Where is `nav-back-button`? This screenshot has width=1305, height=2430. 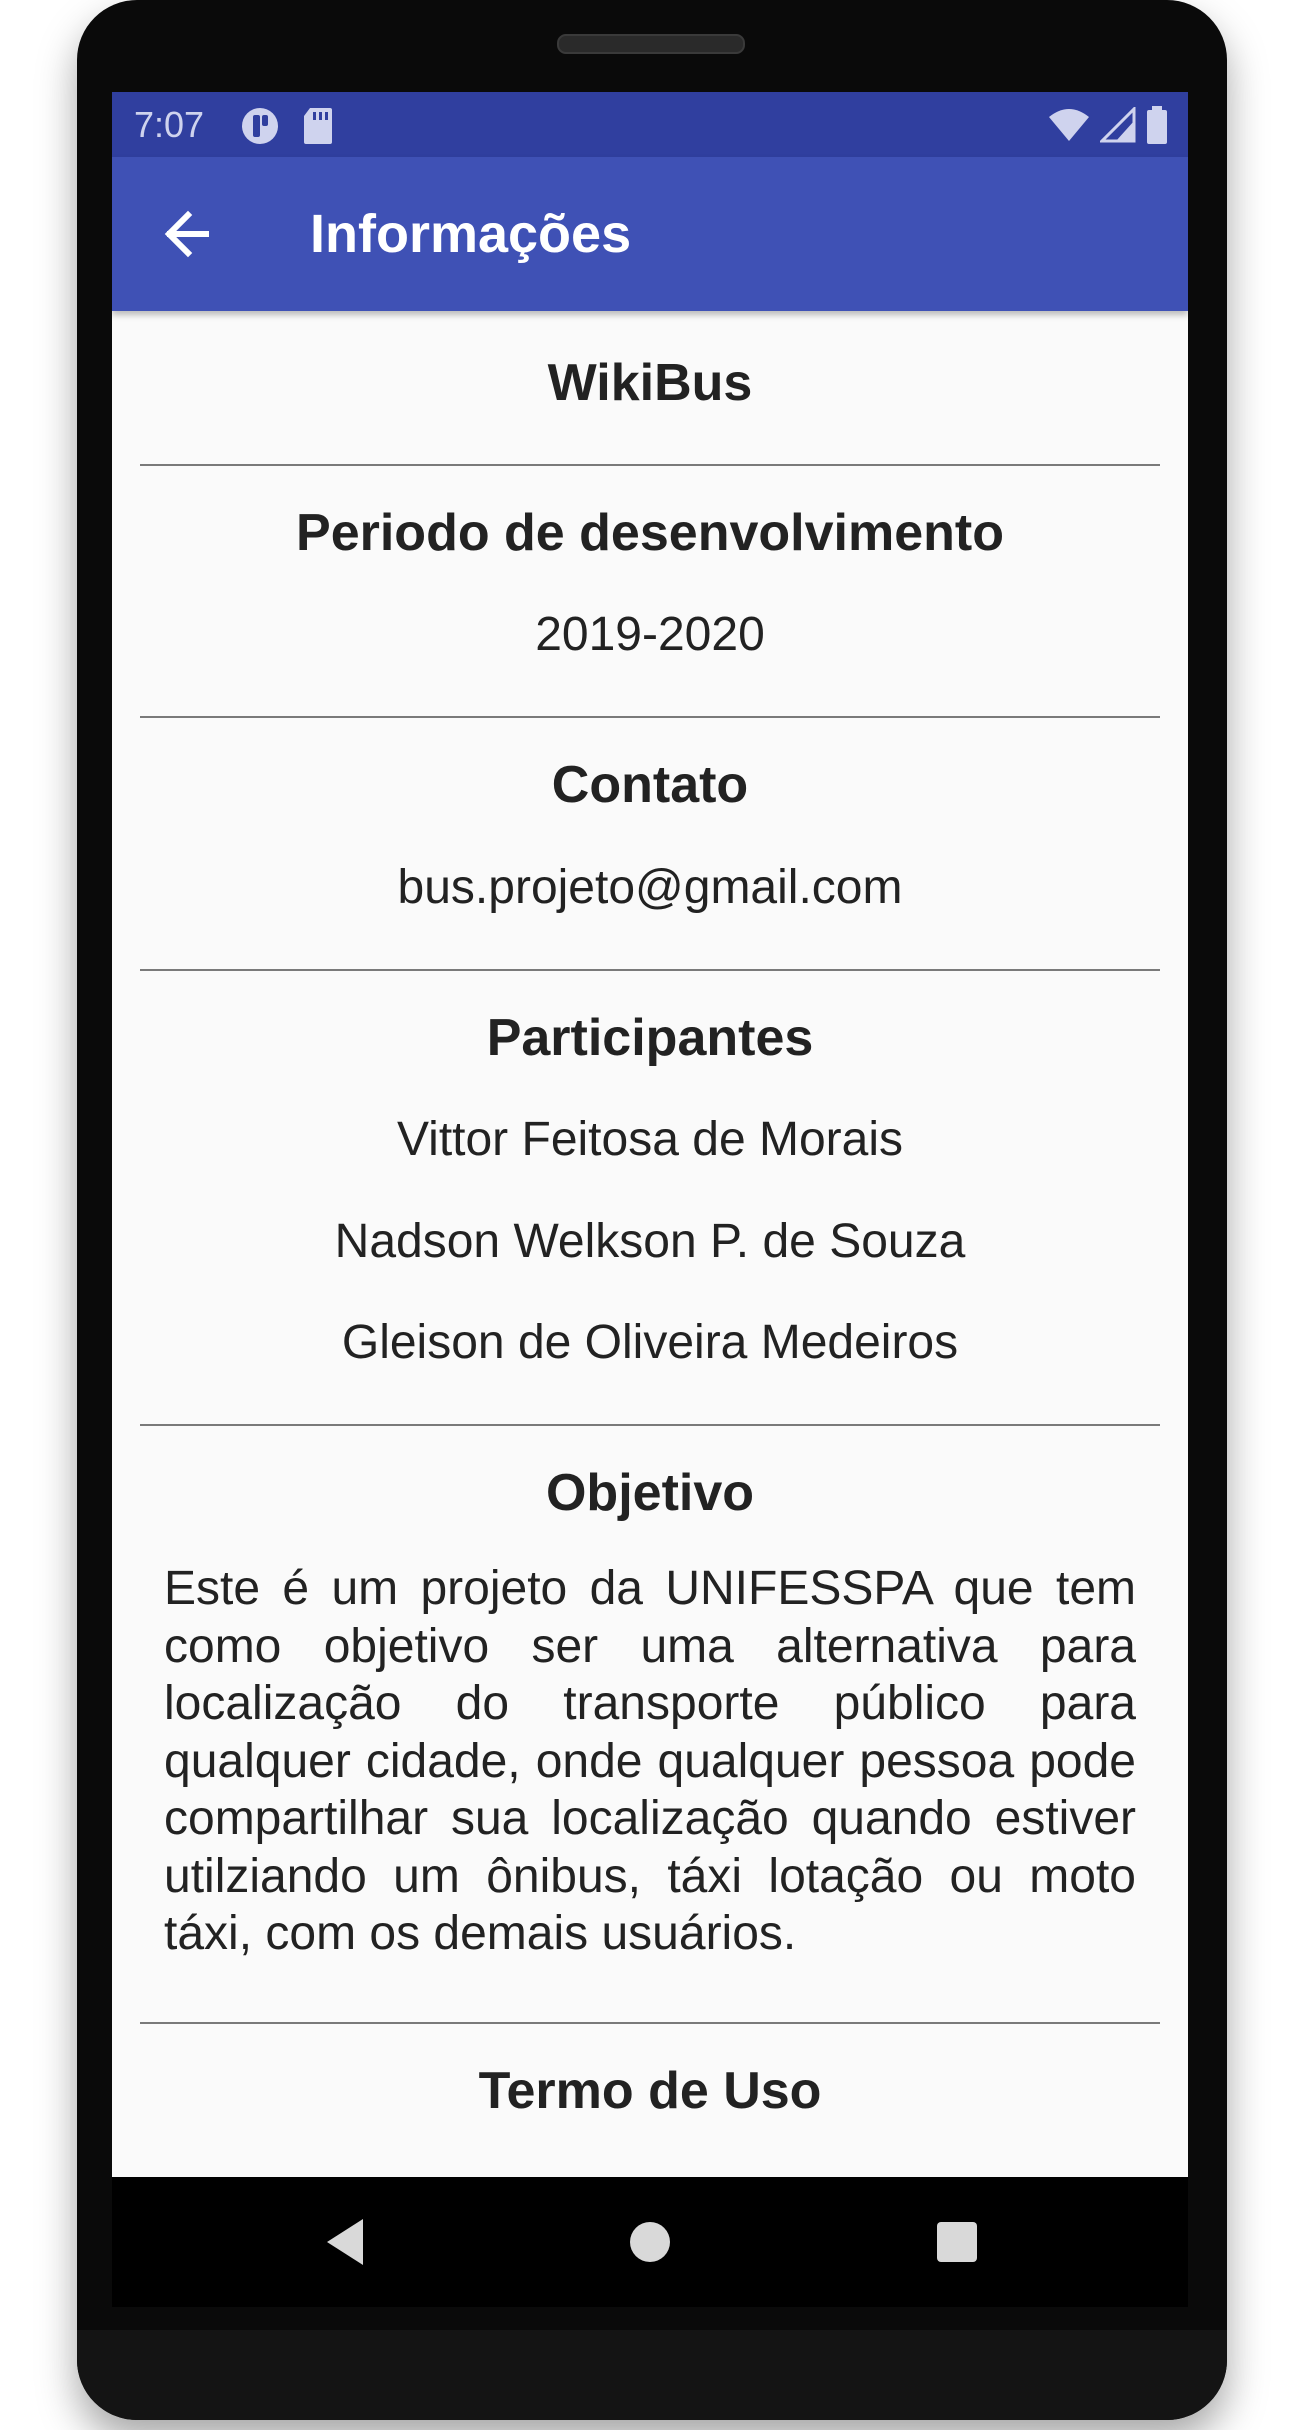 nav-back-button is located at coordinates (350, 2242).